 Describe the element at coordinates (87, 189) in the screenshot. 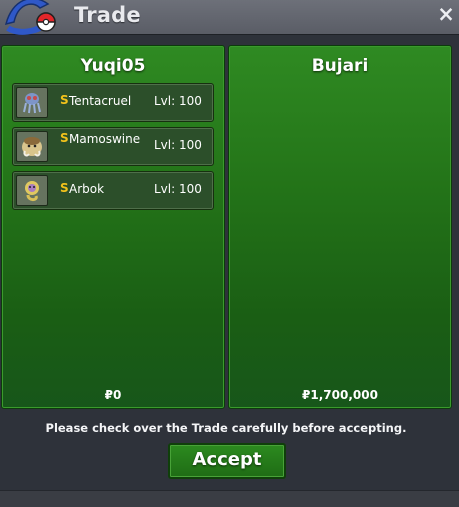

I see `pokemon-name: Arbok` at that location.